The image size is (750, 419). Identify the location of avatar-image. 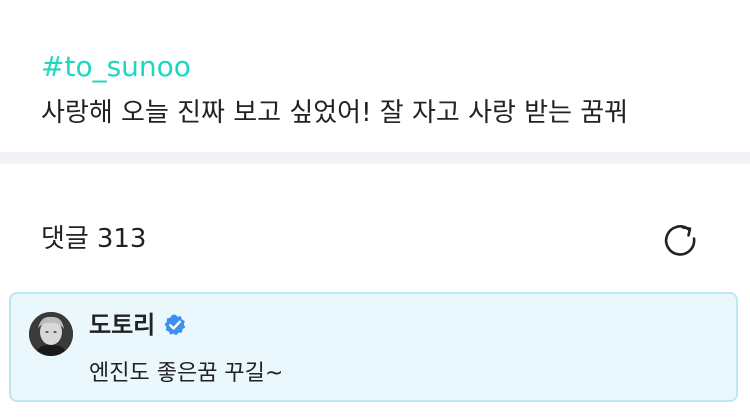
(51, 334).